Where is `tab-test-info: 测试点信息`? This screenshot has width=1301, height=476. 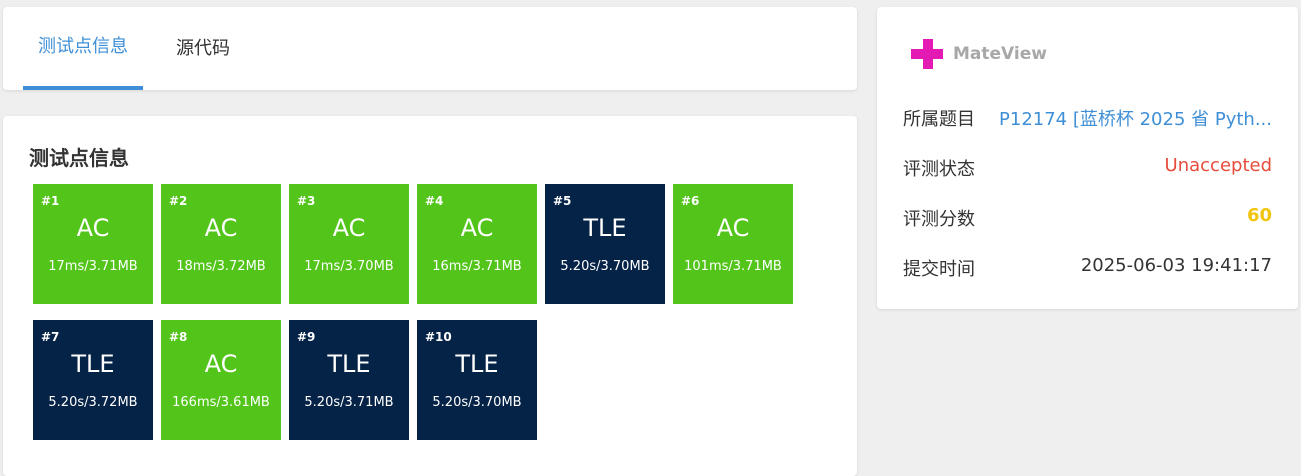 tab-test-info: 测试点信息 is located at coordinates (83, 48).